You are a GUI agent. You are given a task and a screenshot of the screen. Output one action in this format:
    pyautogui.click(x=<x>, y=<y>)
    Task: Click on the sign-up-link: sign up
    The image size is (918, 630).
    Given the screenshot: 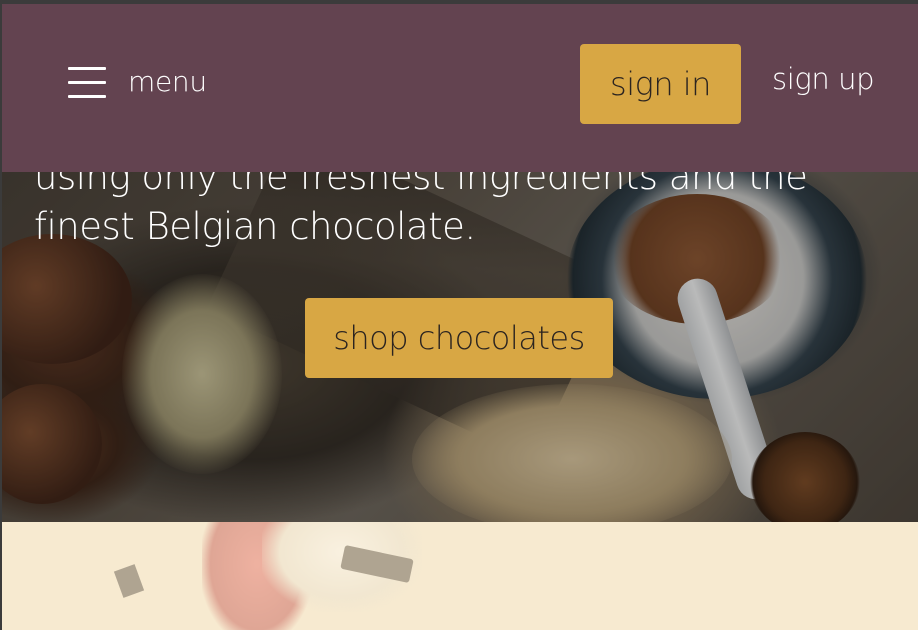 What is the action you would take?
    pyautogui.click(x=823, y=79)
    